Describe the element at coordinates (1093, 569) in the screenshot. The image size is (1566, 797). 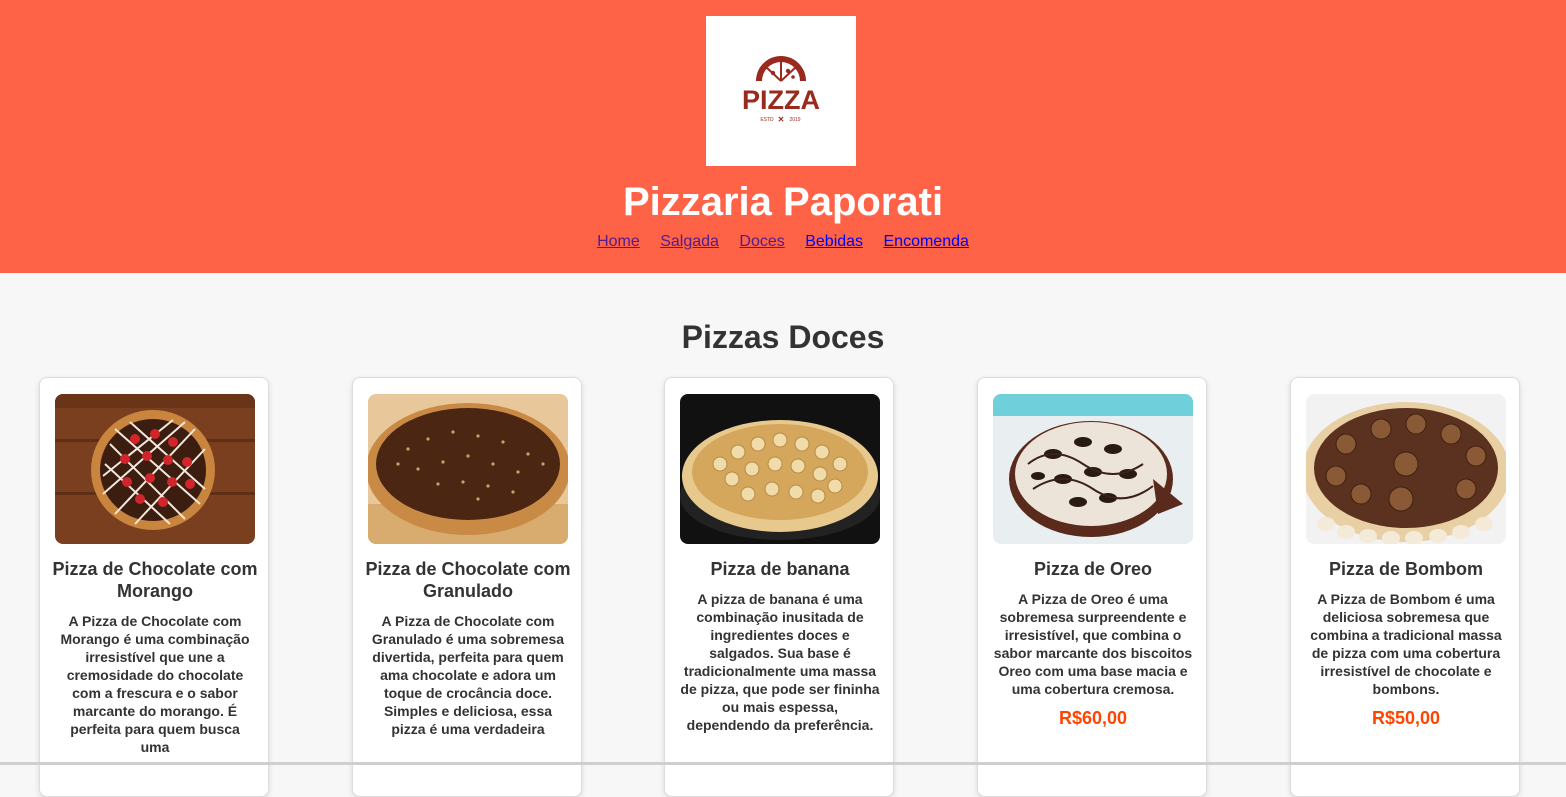
I see `product-name: Pizza de Oreo` at that location.